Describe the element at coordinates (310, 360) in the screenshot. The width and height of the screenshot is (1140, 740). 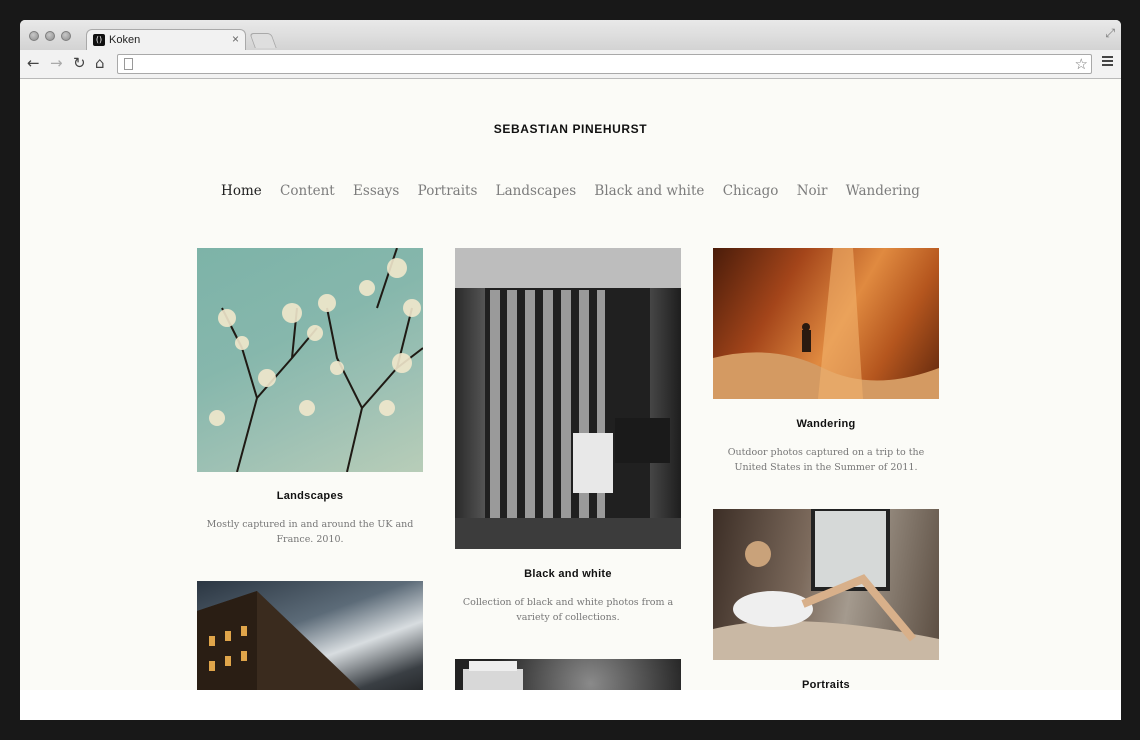
I see `landscapes-thumbnail` at that location.